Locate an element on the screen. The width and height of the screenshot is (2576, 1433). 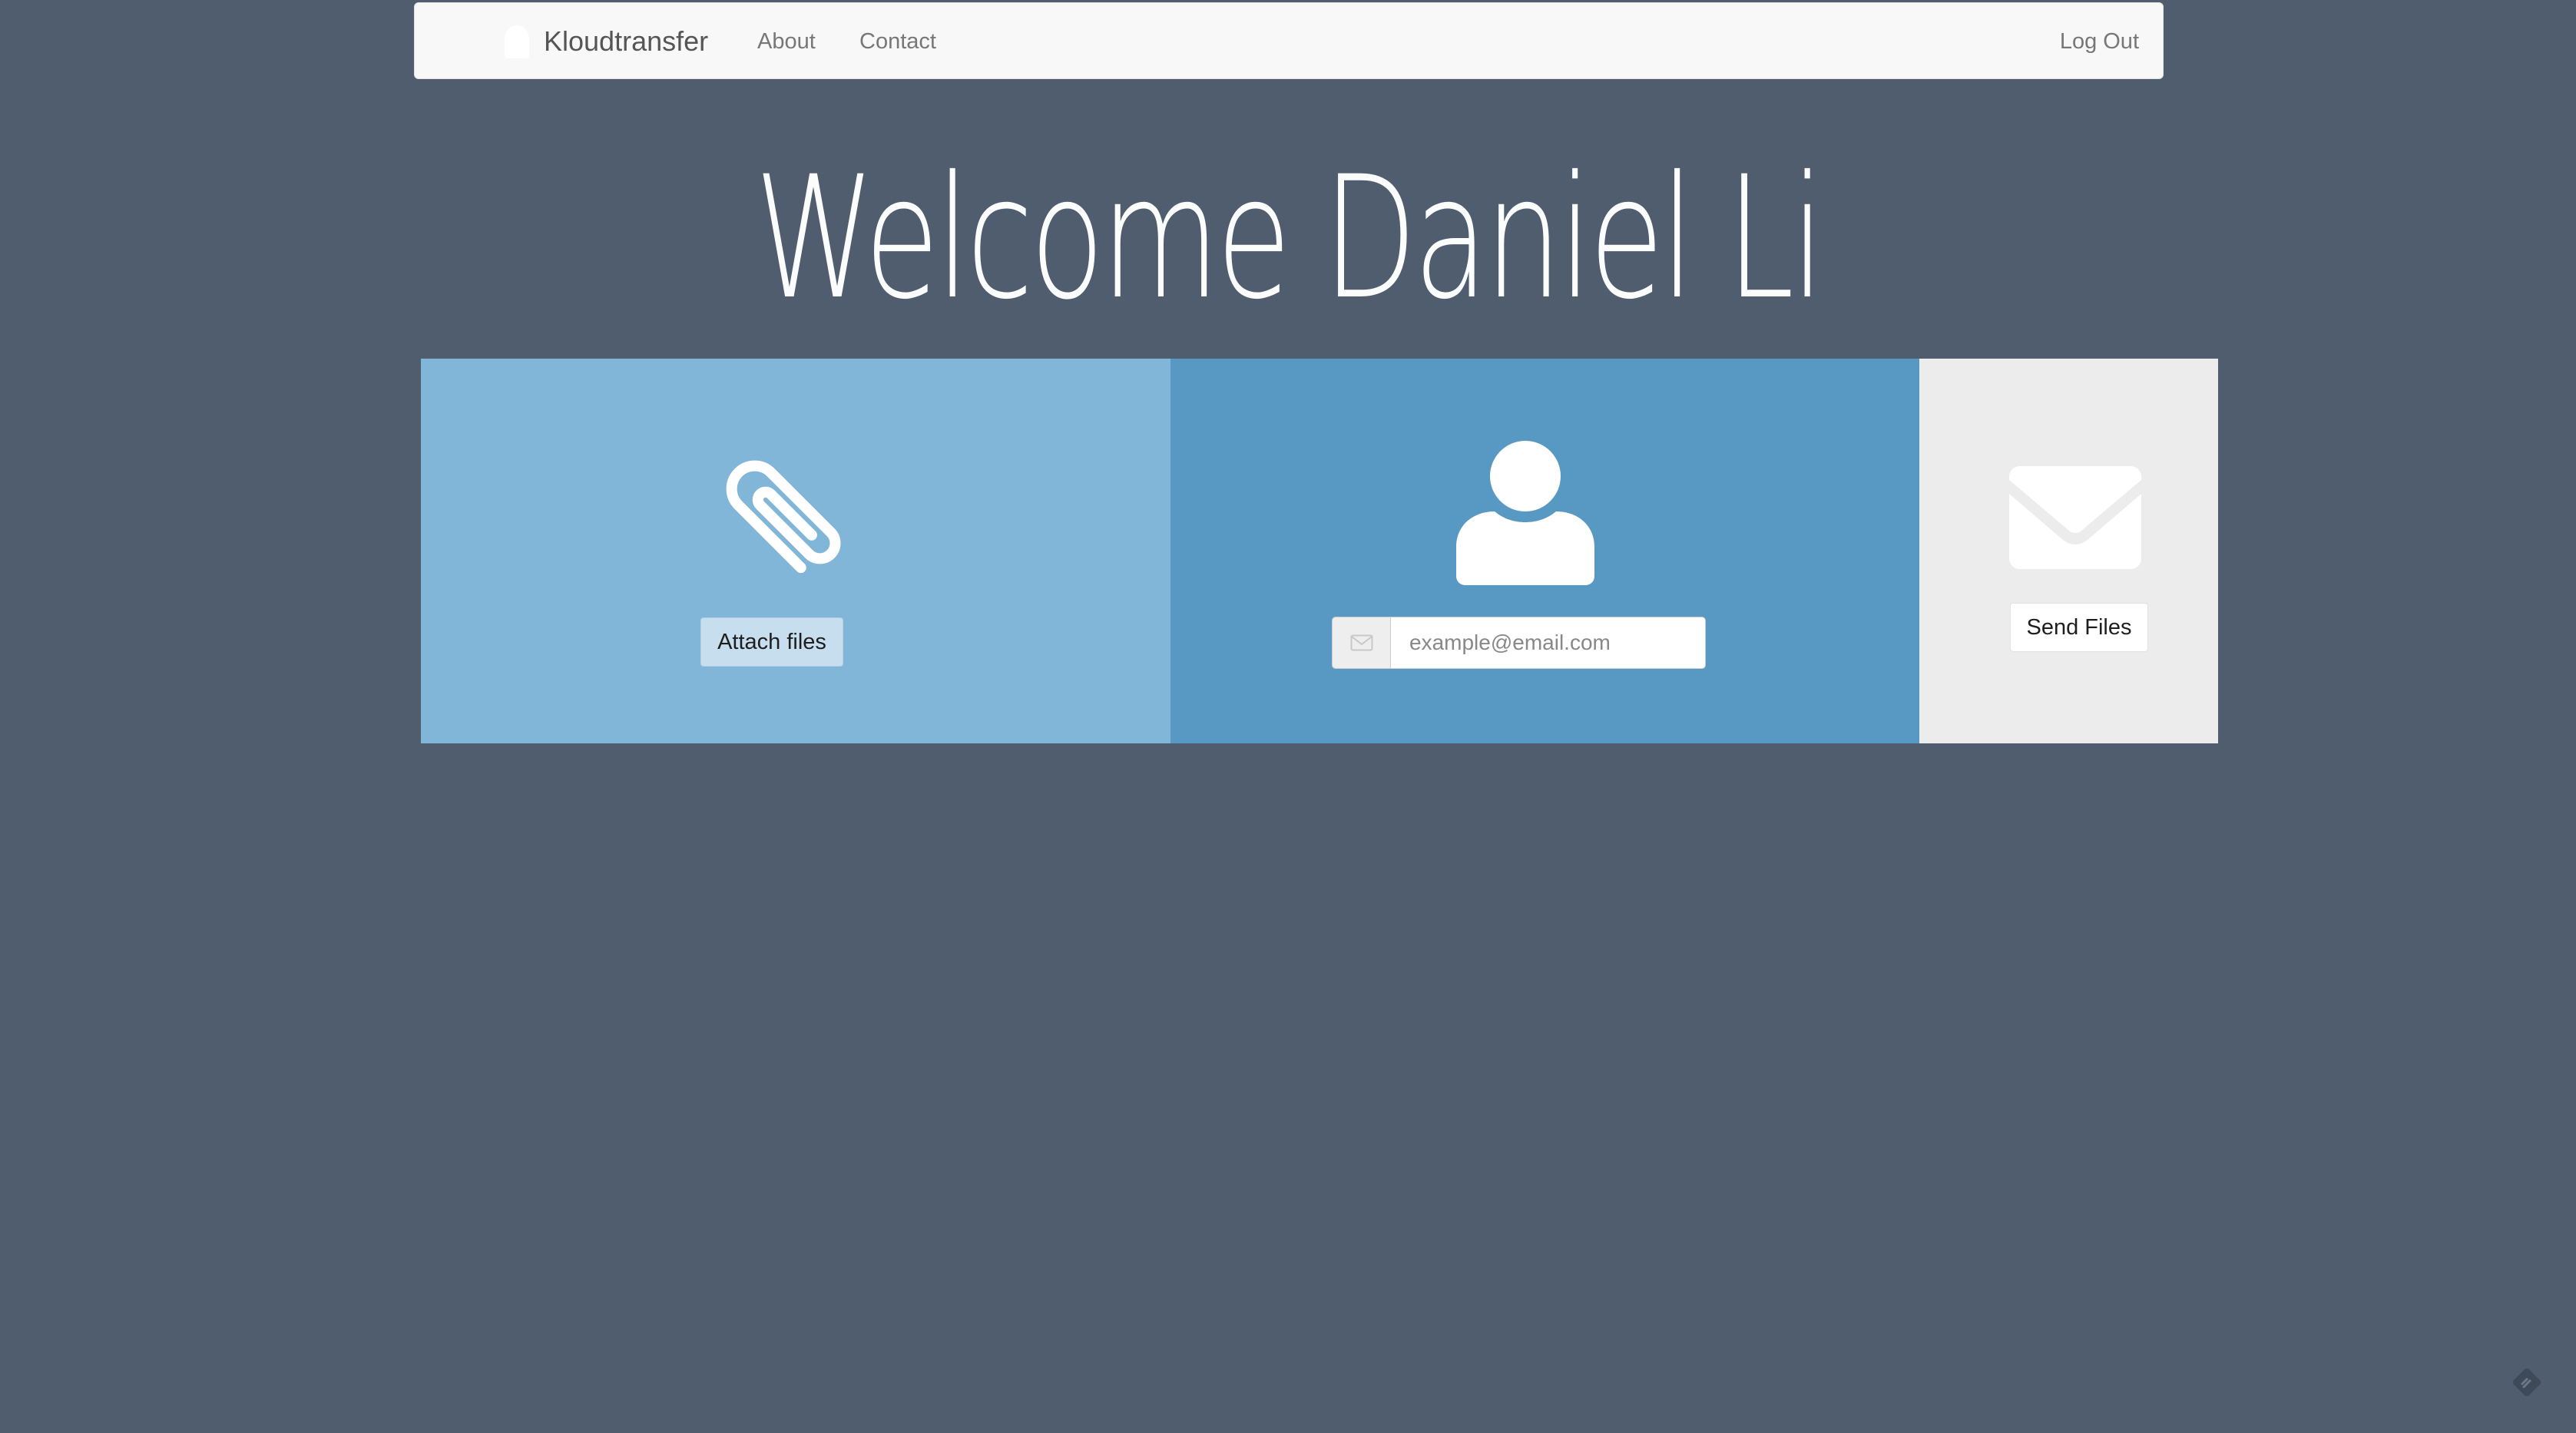
feedback-badge-icon is located at coordinates (2526, 1382).